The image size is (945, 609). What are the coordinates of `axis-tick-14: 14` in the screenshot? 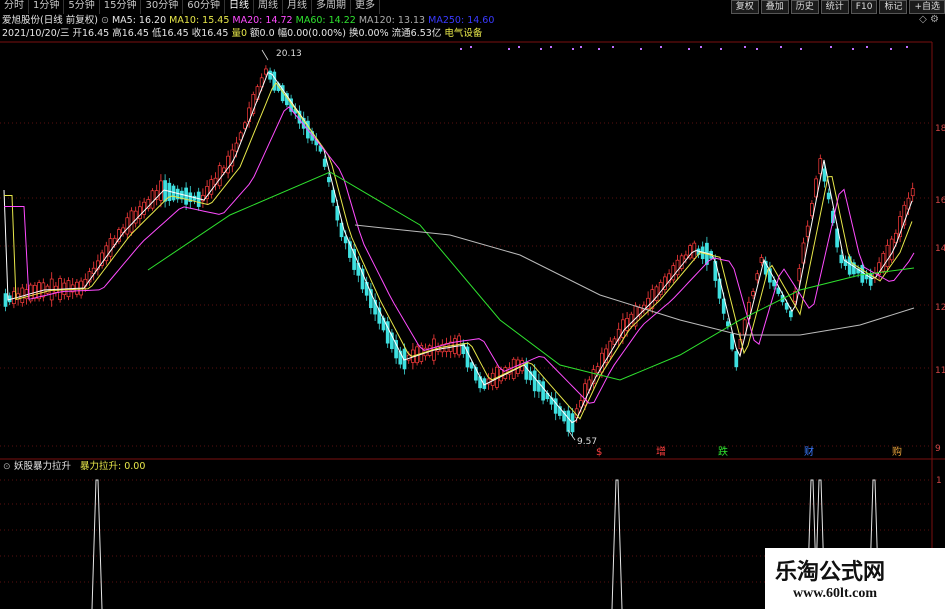 It's located at (940, 249).